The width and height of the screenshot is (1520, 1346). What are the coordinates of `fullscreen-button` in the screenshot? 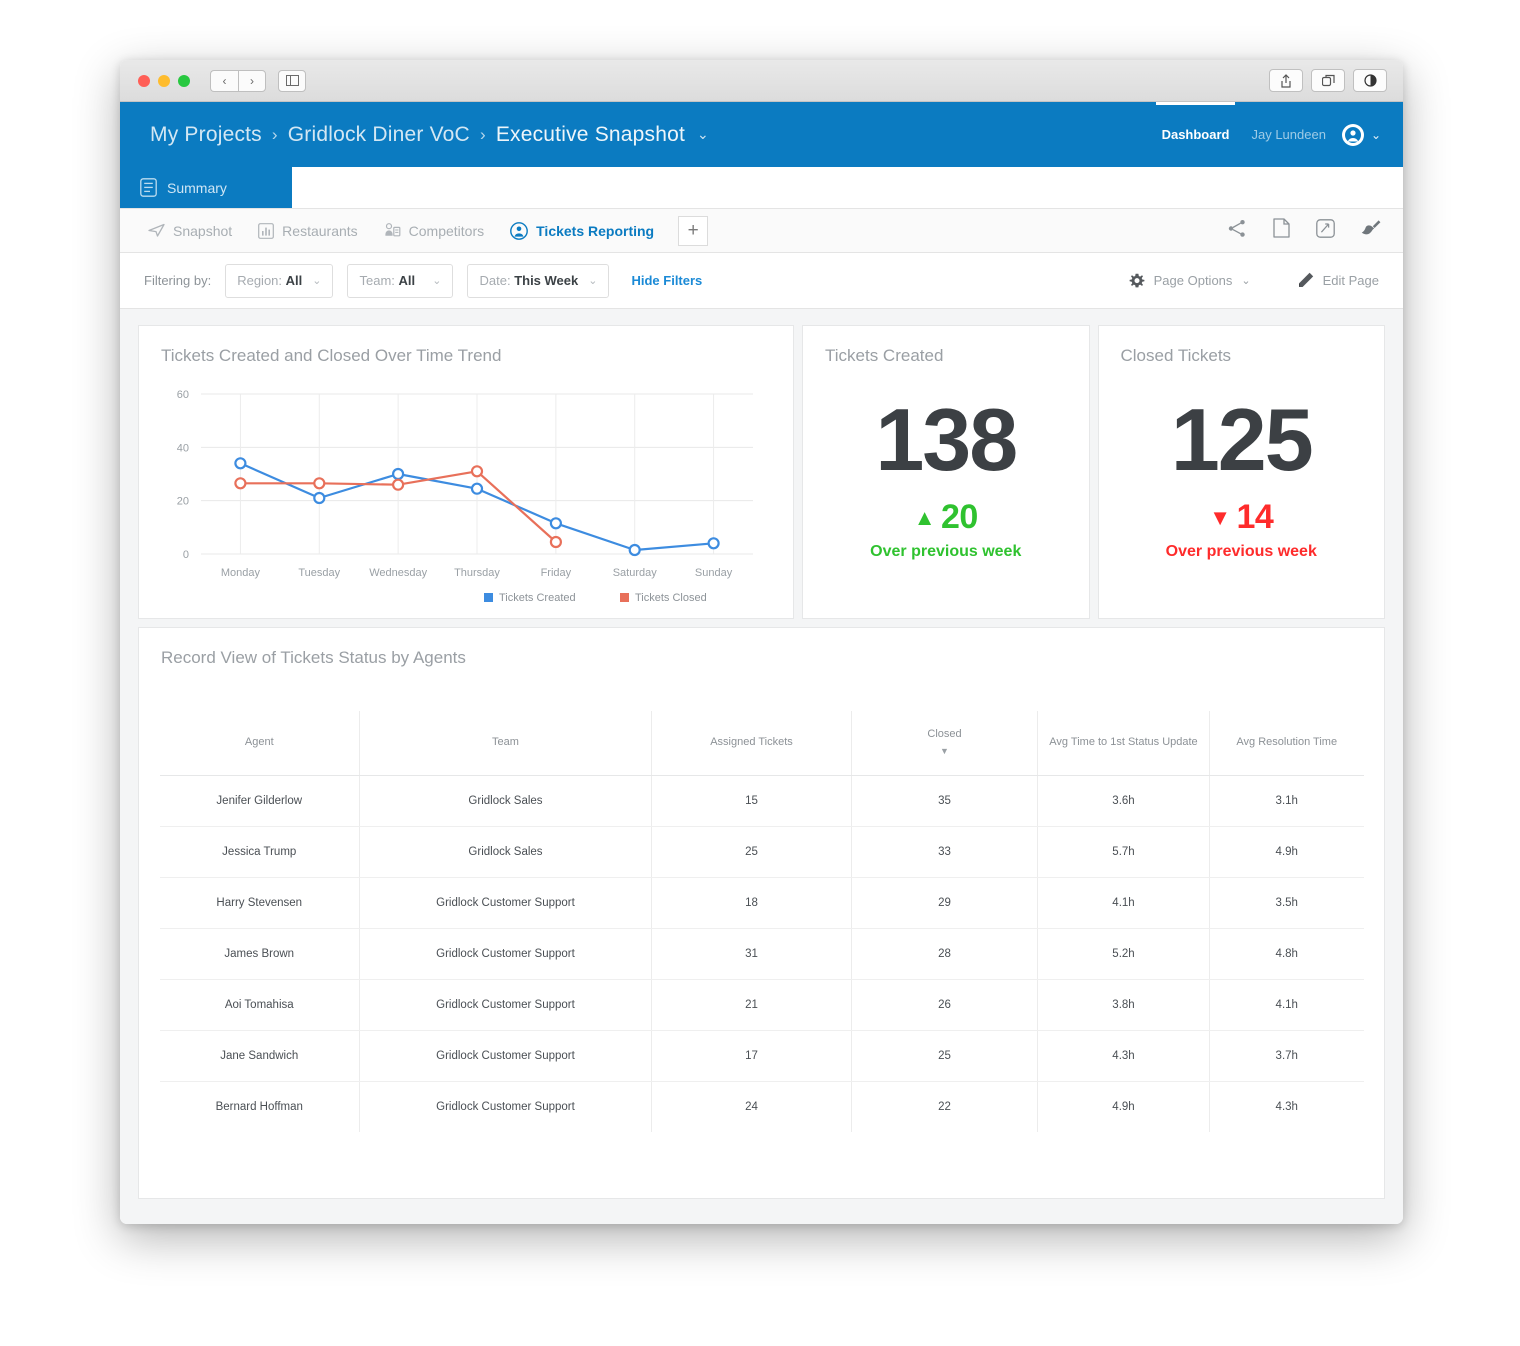 It's located at (1325, 230).